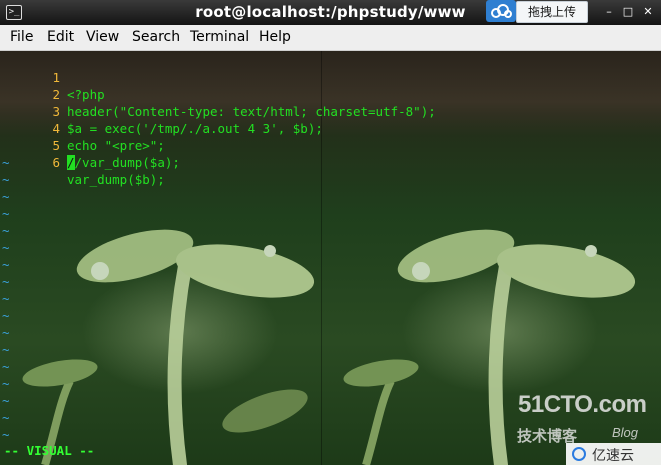  I want to click on code-text: echo "<pre>";, so click(116, 145).